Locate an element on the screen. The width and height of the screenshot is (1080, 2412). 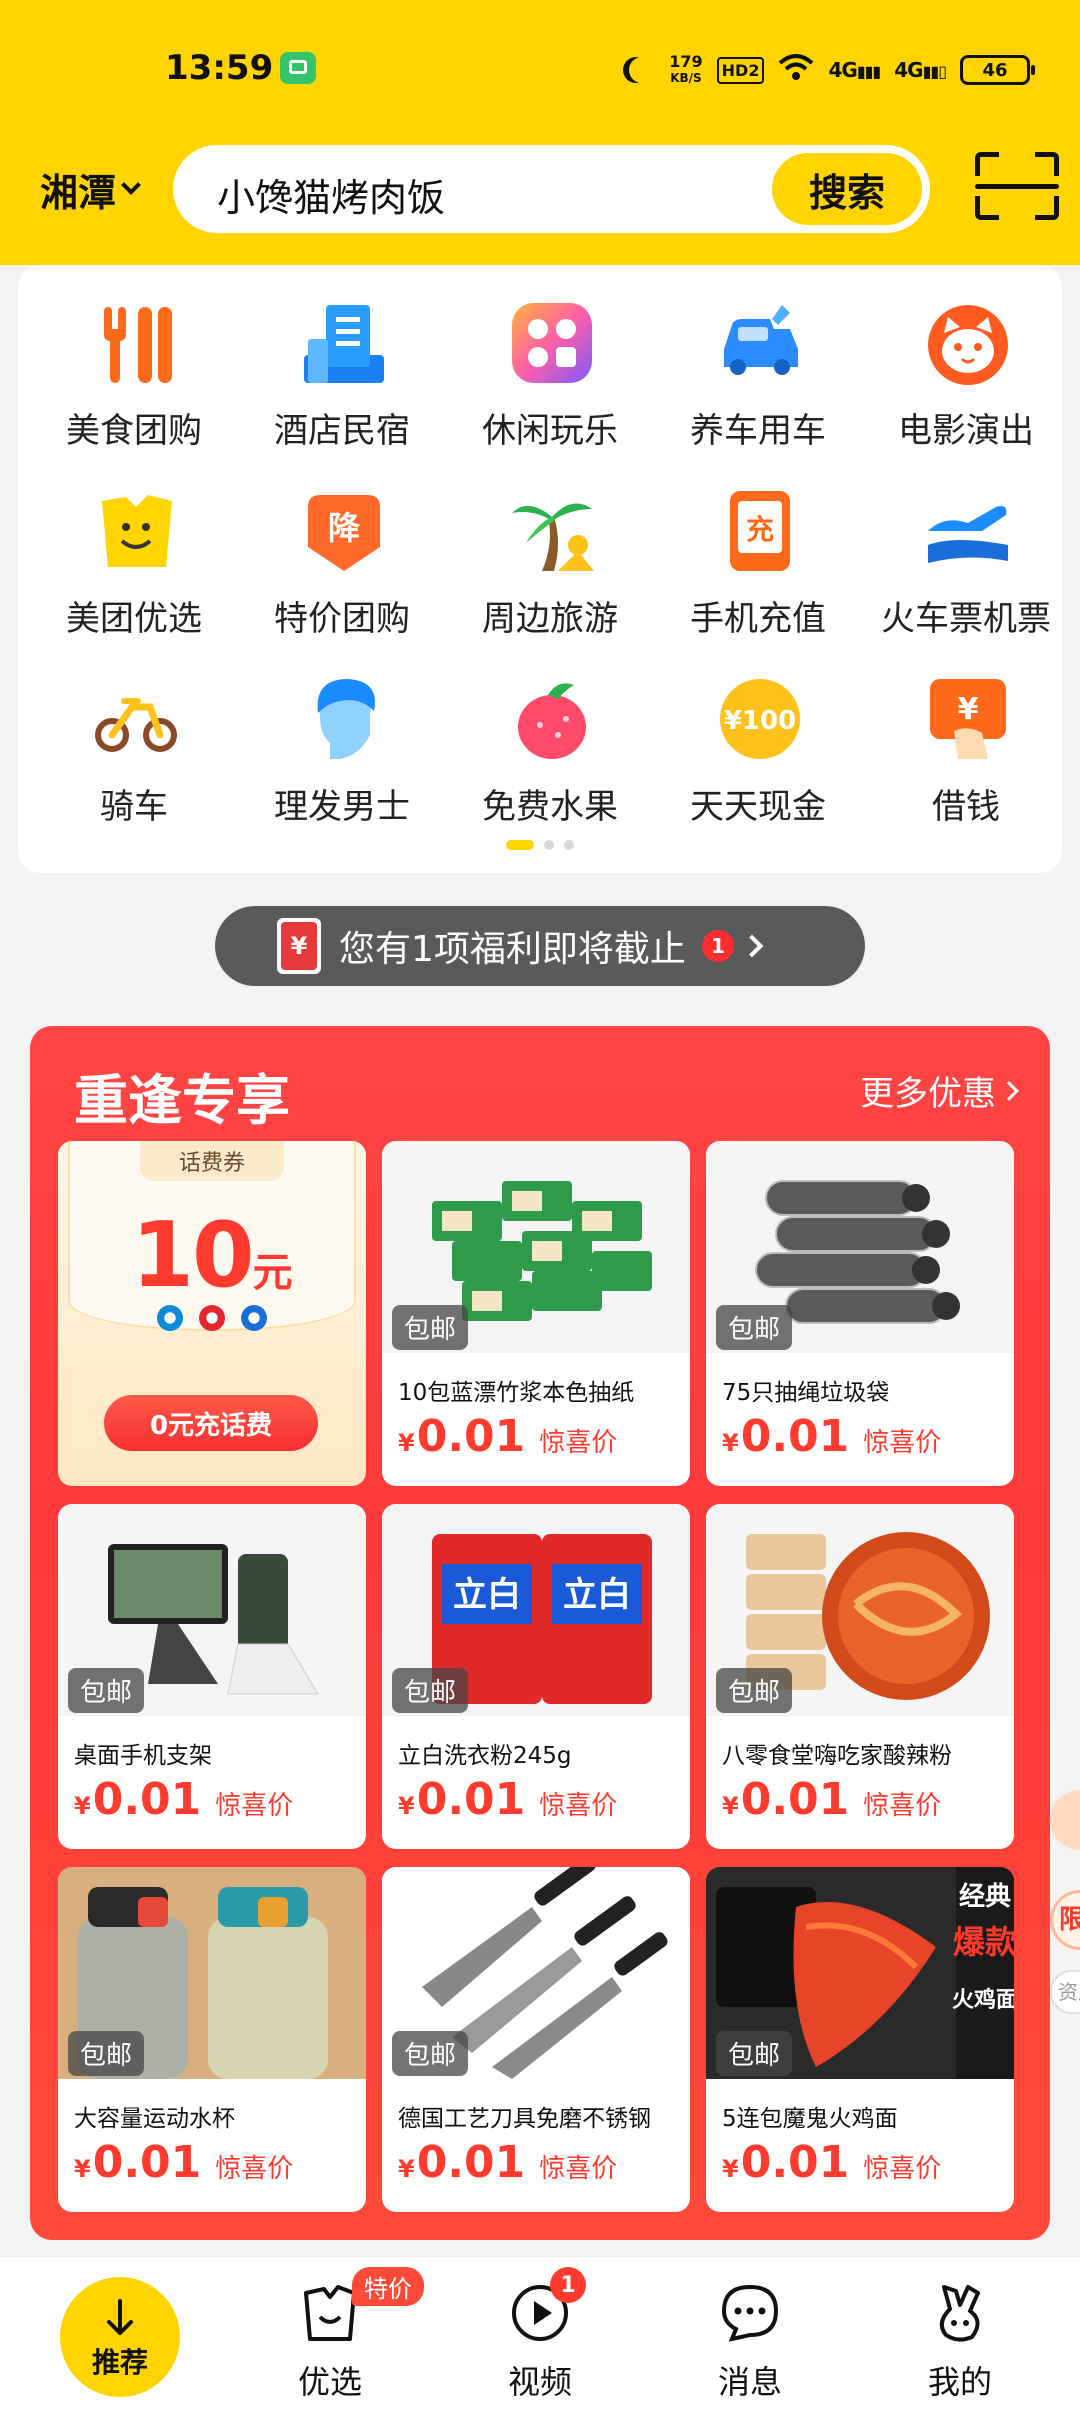
product-name: 5连包魔鬼火鸡面 is located at coordinates (810, 2119).